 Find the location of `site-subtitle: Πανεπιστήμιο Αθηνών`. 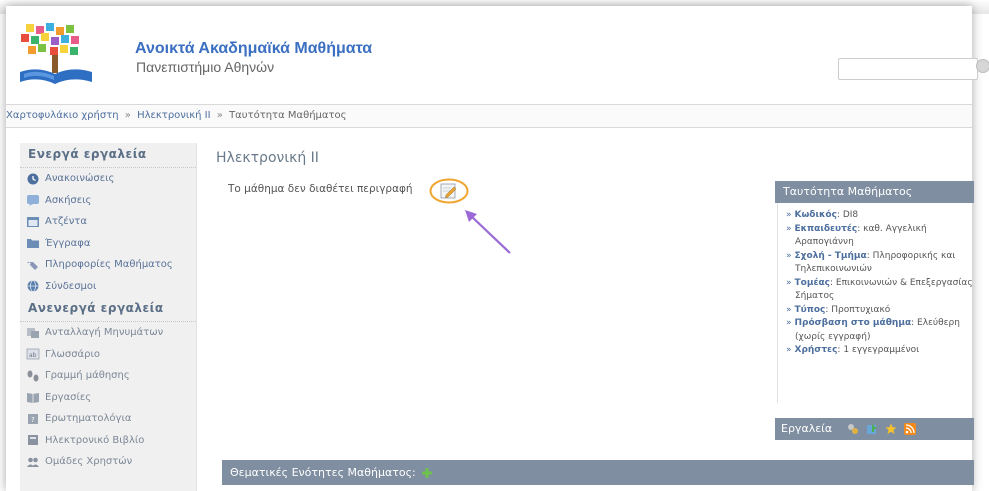

site-subtitle: Πανεπιστήμιο Αθηνών is located at coordinates (205, 67).